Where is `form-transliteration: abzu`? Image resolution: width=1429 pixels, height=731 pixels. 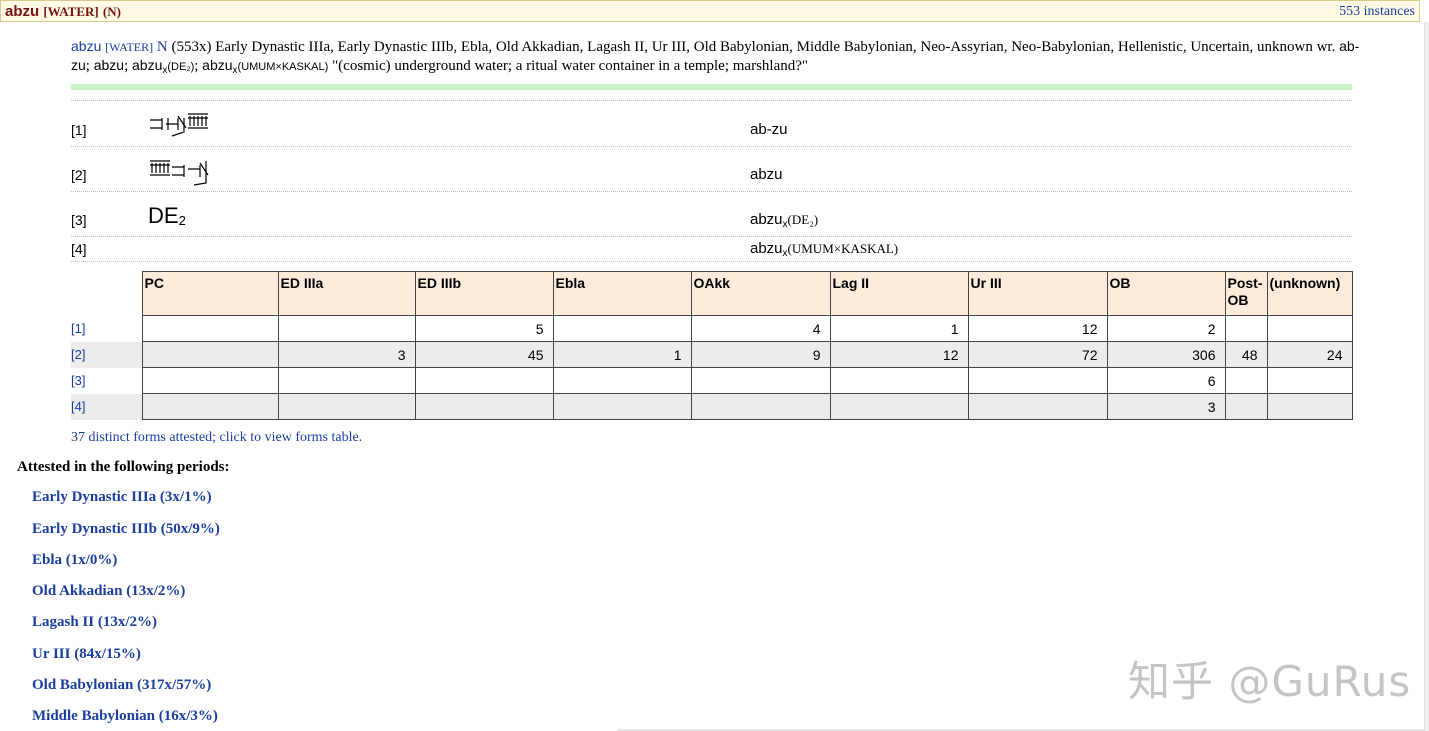 form-transliteration: abzu is located at coordinates (766, 174).